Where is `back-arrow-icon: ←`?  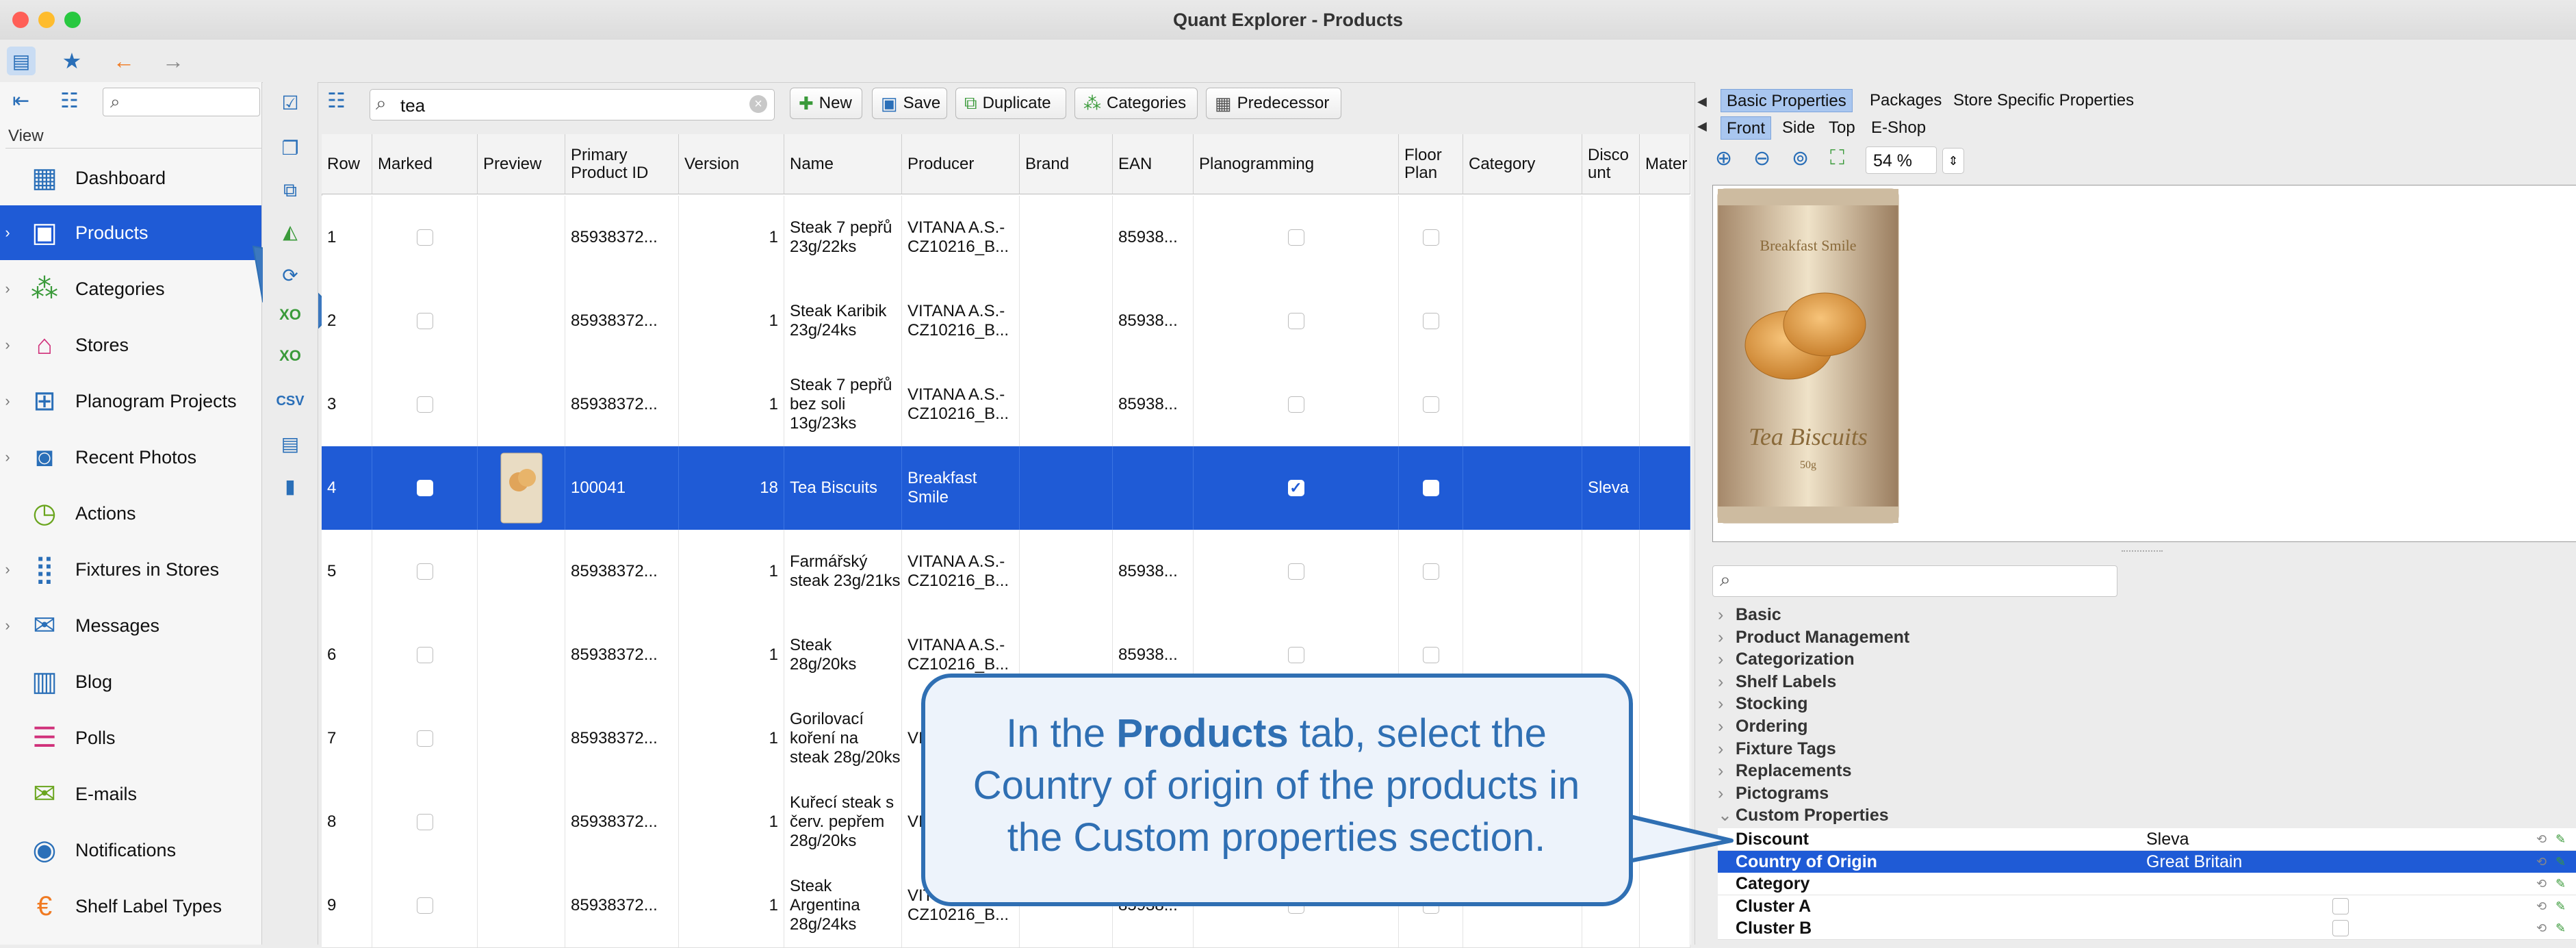
back-arrow-icon: ← is located at coordinates (124, 61).